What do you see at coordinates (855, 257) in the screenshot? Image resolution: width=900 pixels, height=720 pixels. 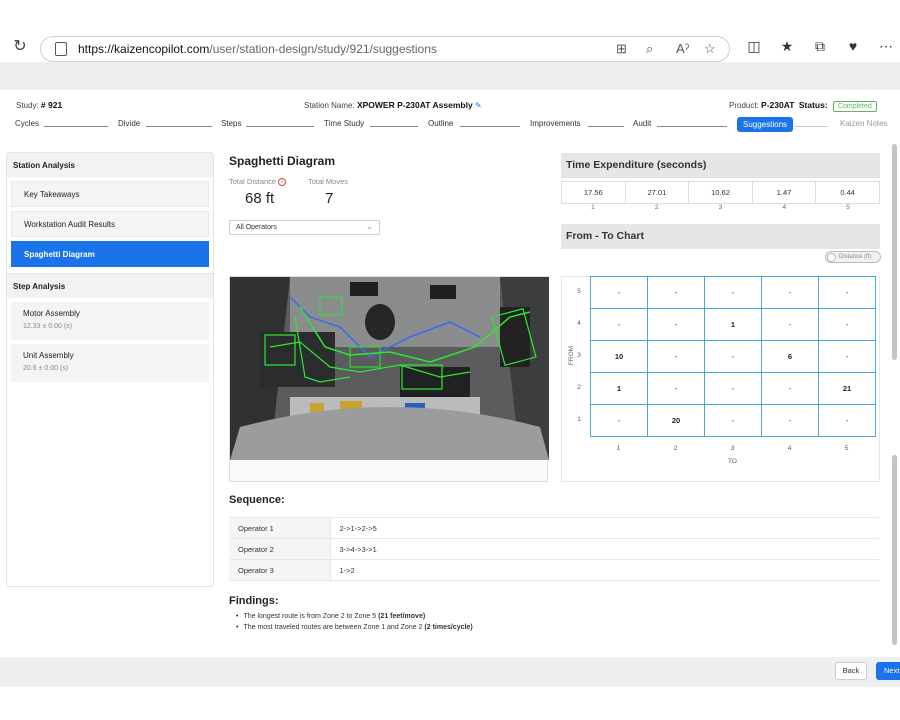 I see `toggle-label: Distance (ft)` at bounding box center [855, 257].